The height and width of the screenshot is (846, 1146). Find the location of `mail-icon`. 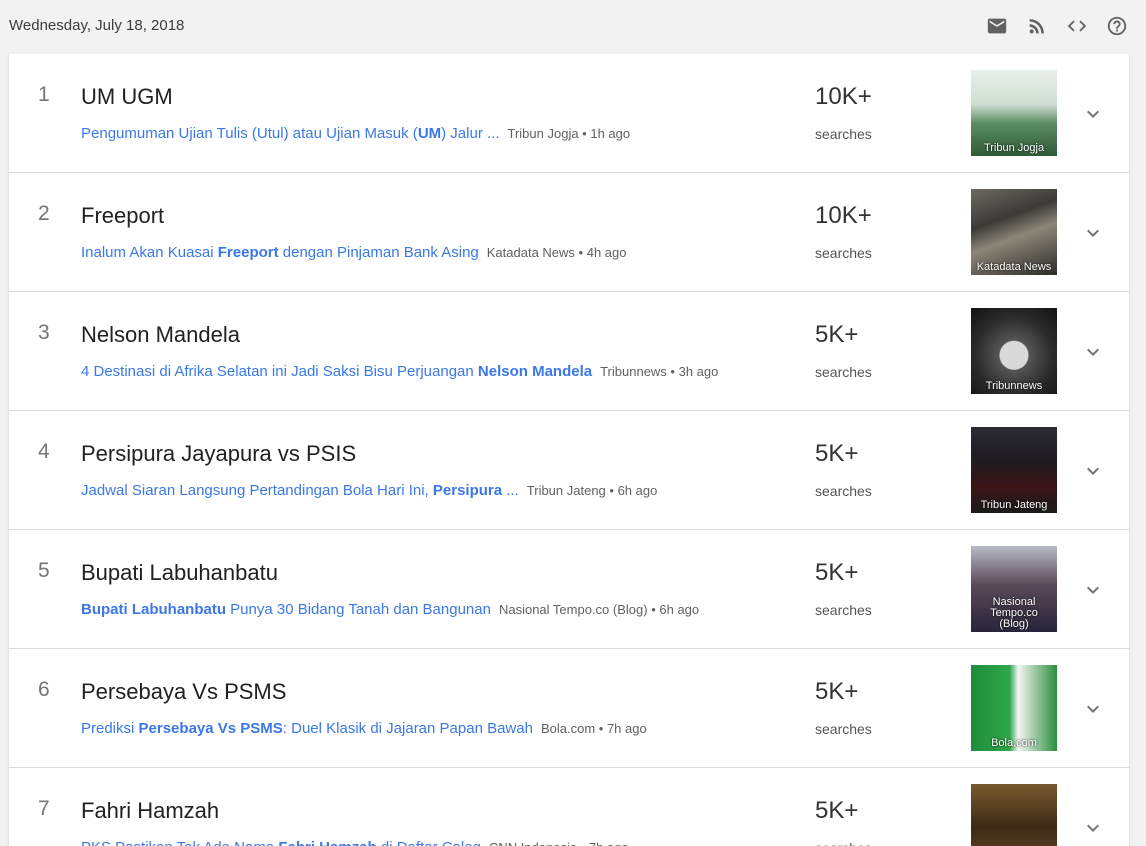

mail-icon is located at coordinates (996, 26).